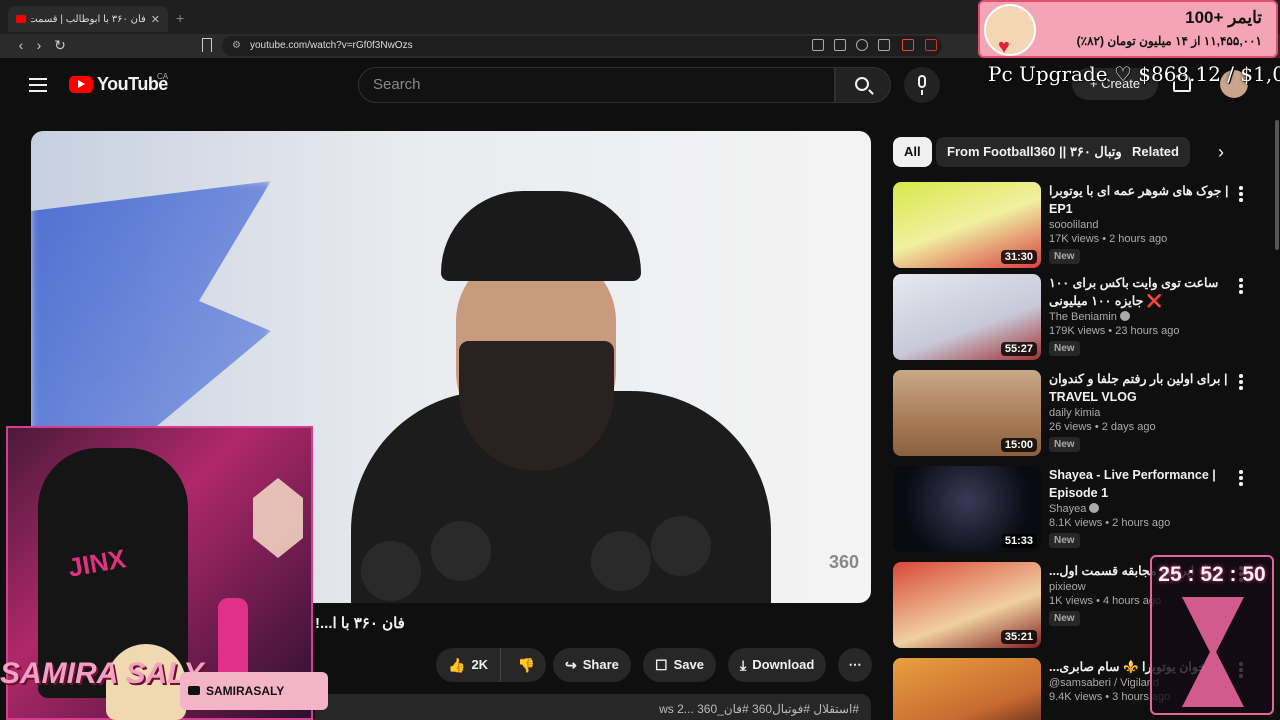  Describe the element at coordinates (593, 707) in the screenshot. I see `description-box: #استقلال #فوتبال360 #فان_360 ...ws 2` at that location.